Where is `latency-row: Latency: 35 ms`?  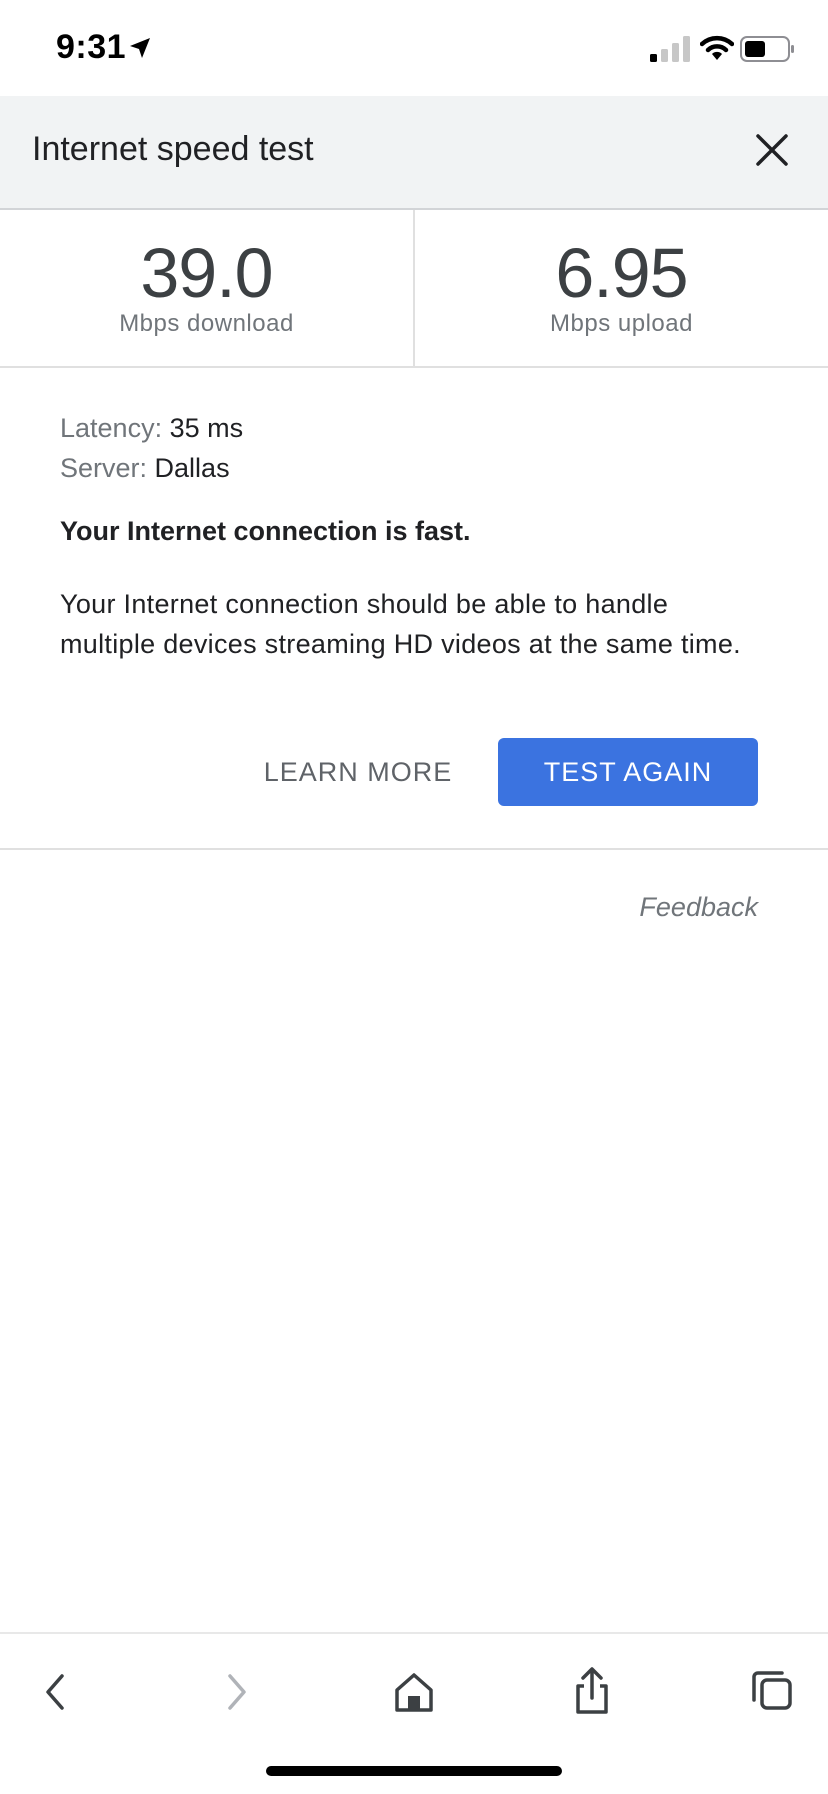 latency-row: Latency: 35 ms is located at coordinates (420, 428).